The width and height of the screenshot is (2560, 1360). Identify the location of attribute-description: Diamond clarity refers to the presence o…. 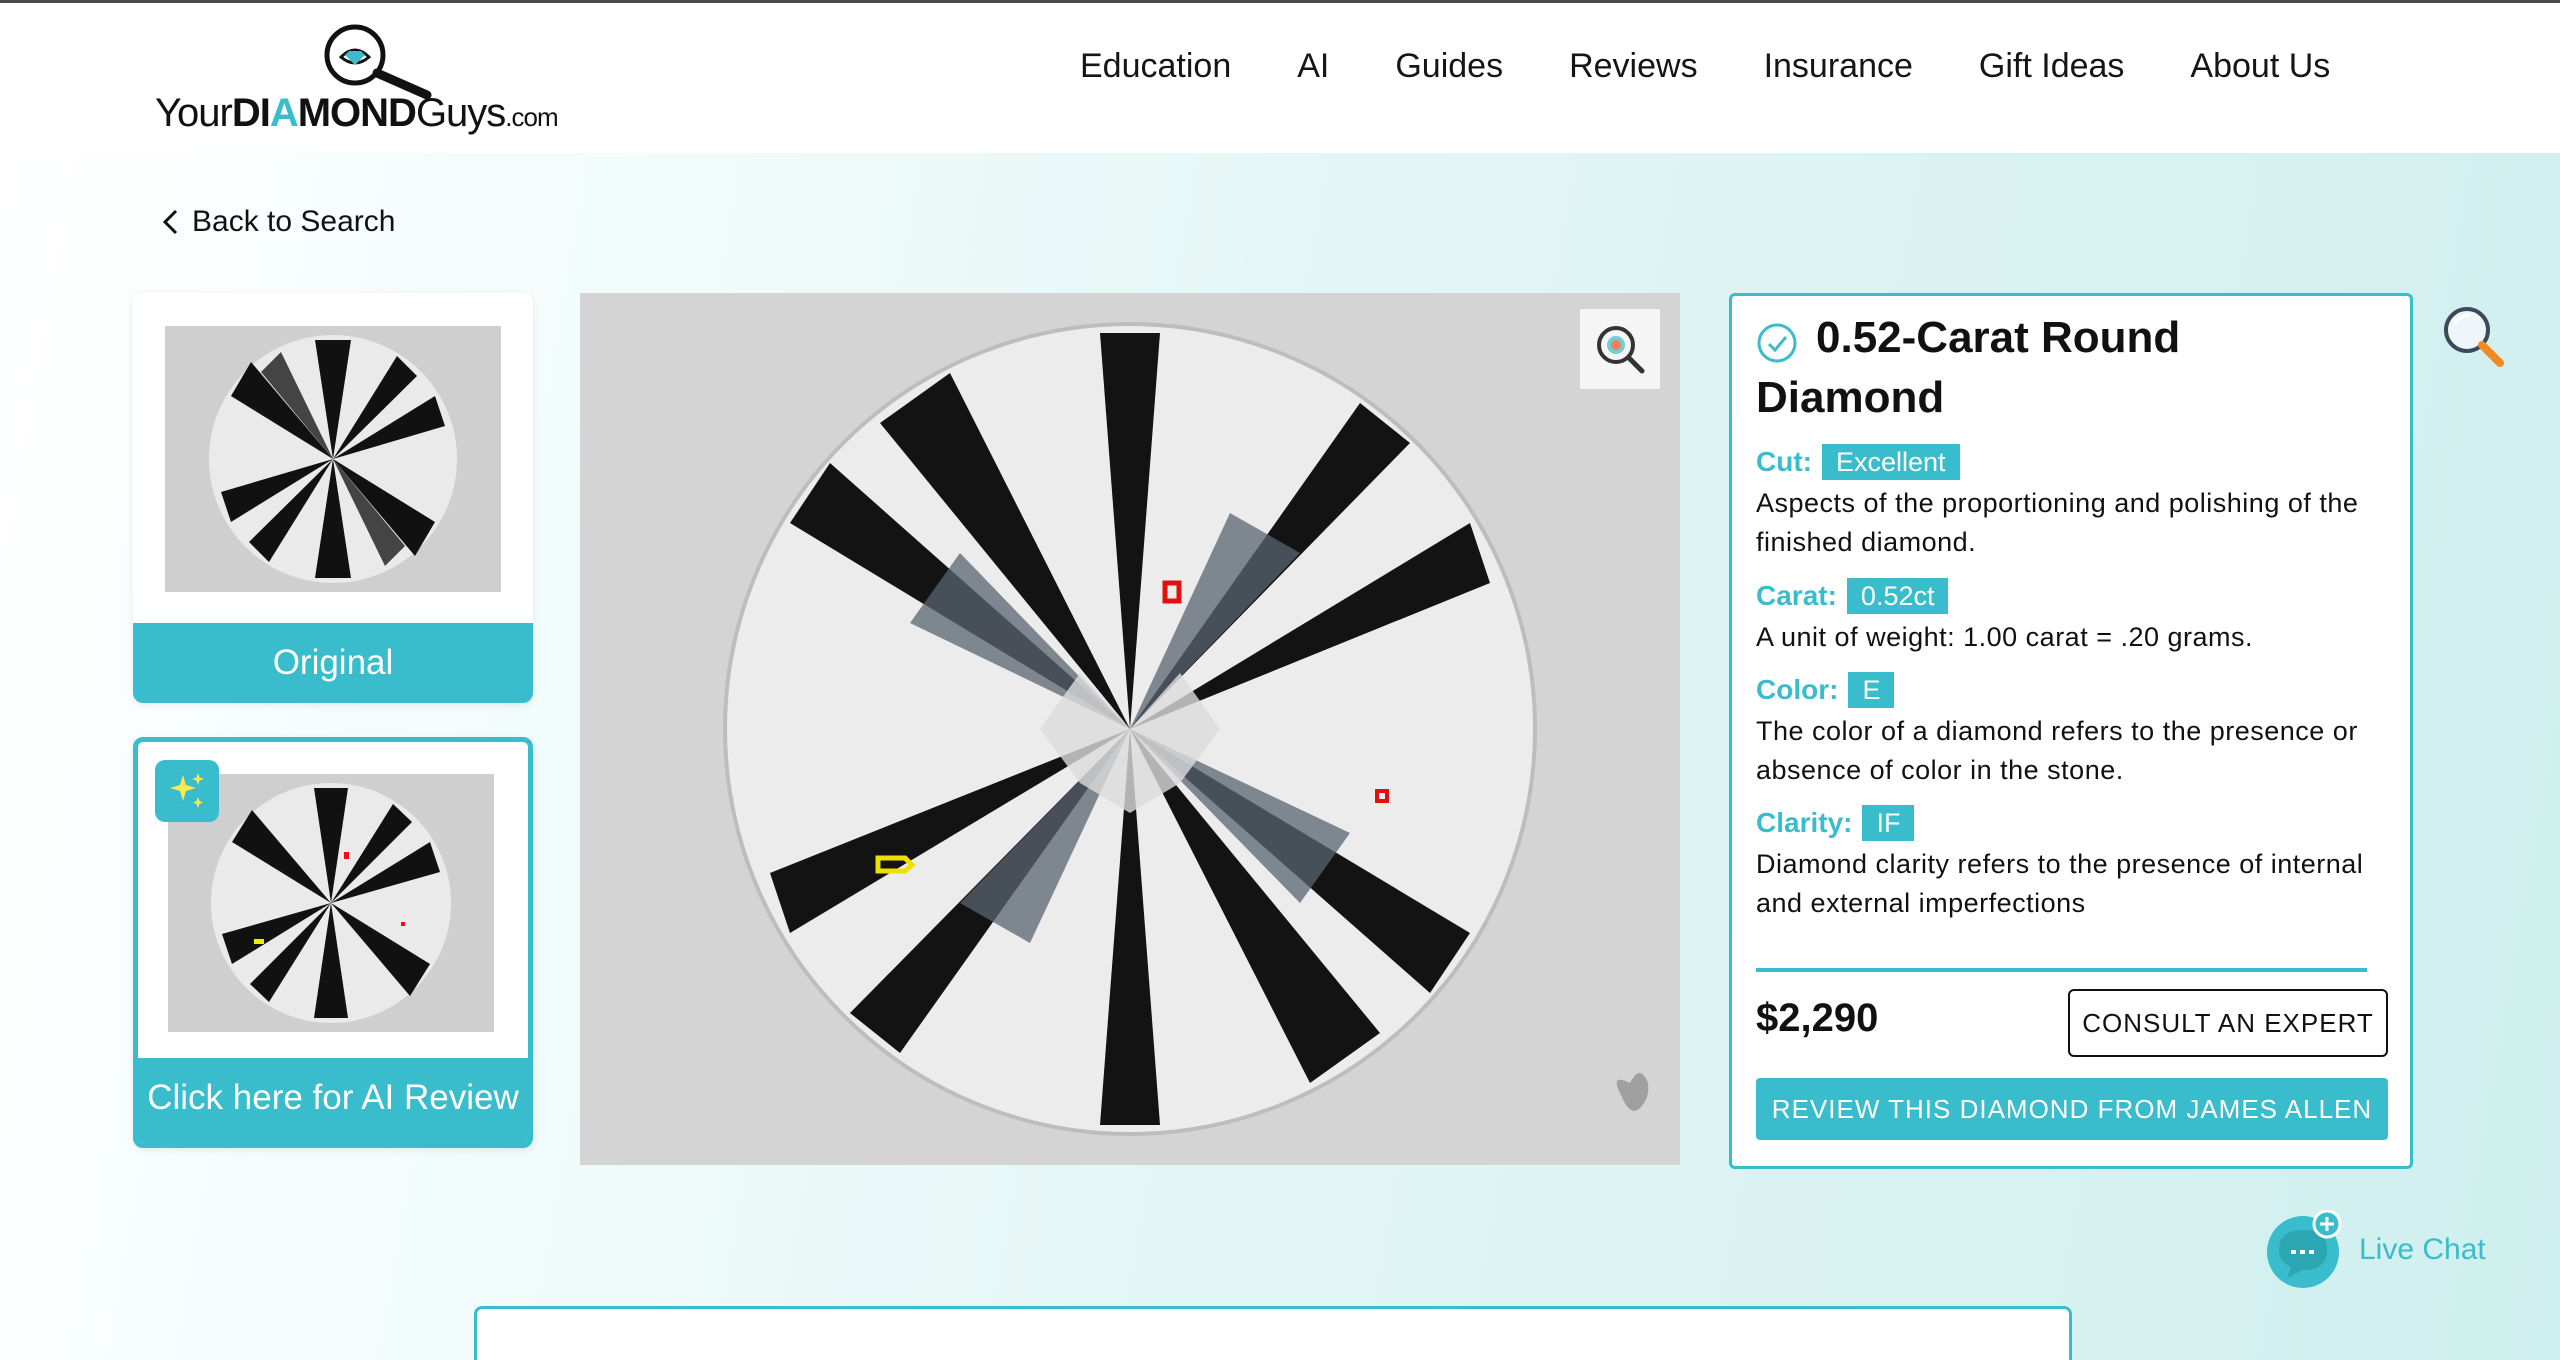
(2060, 883).